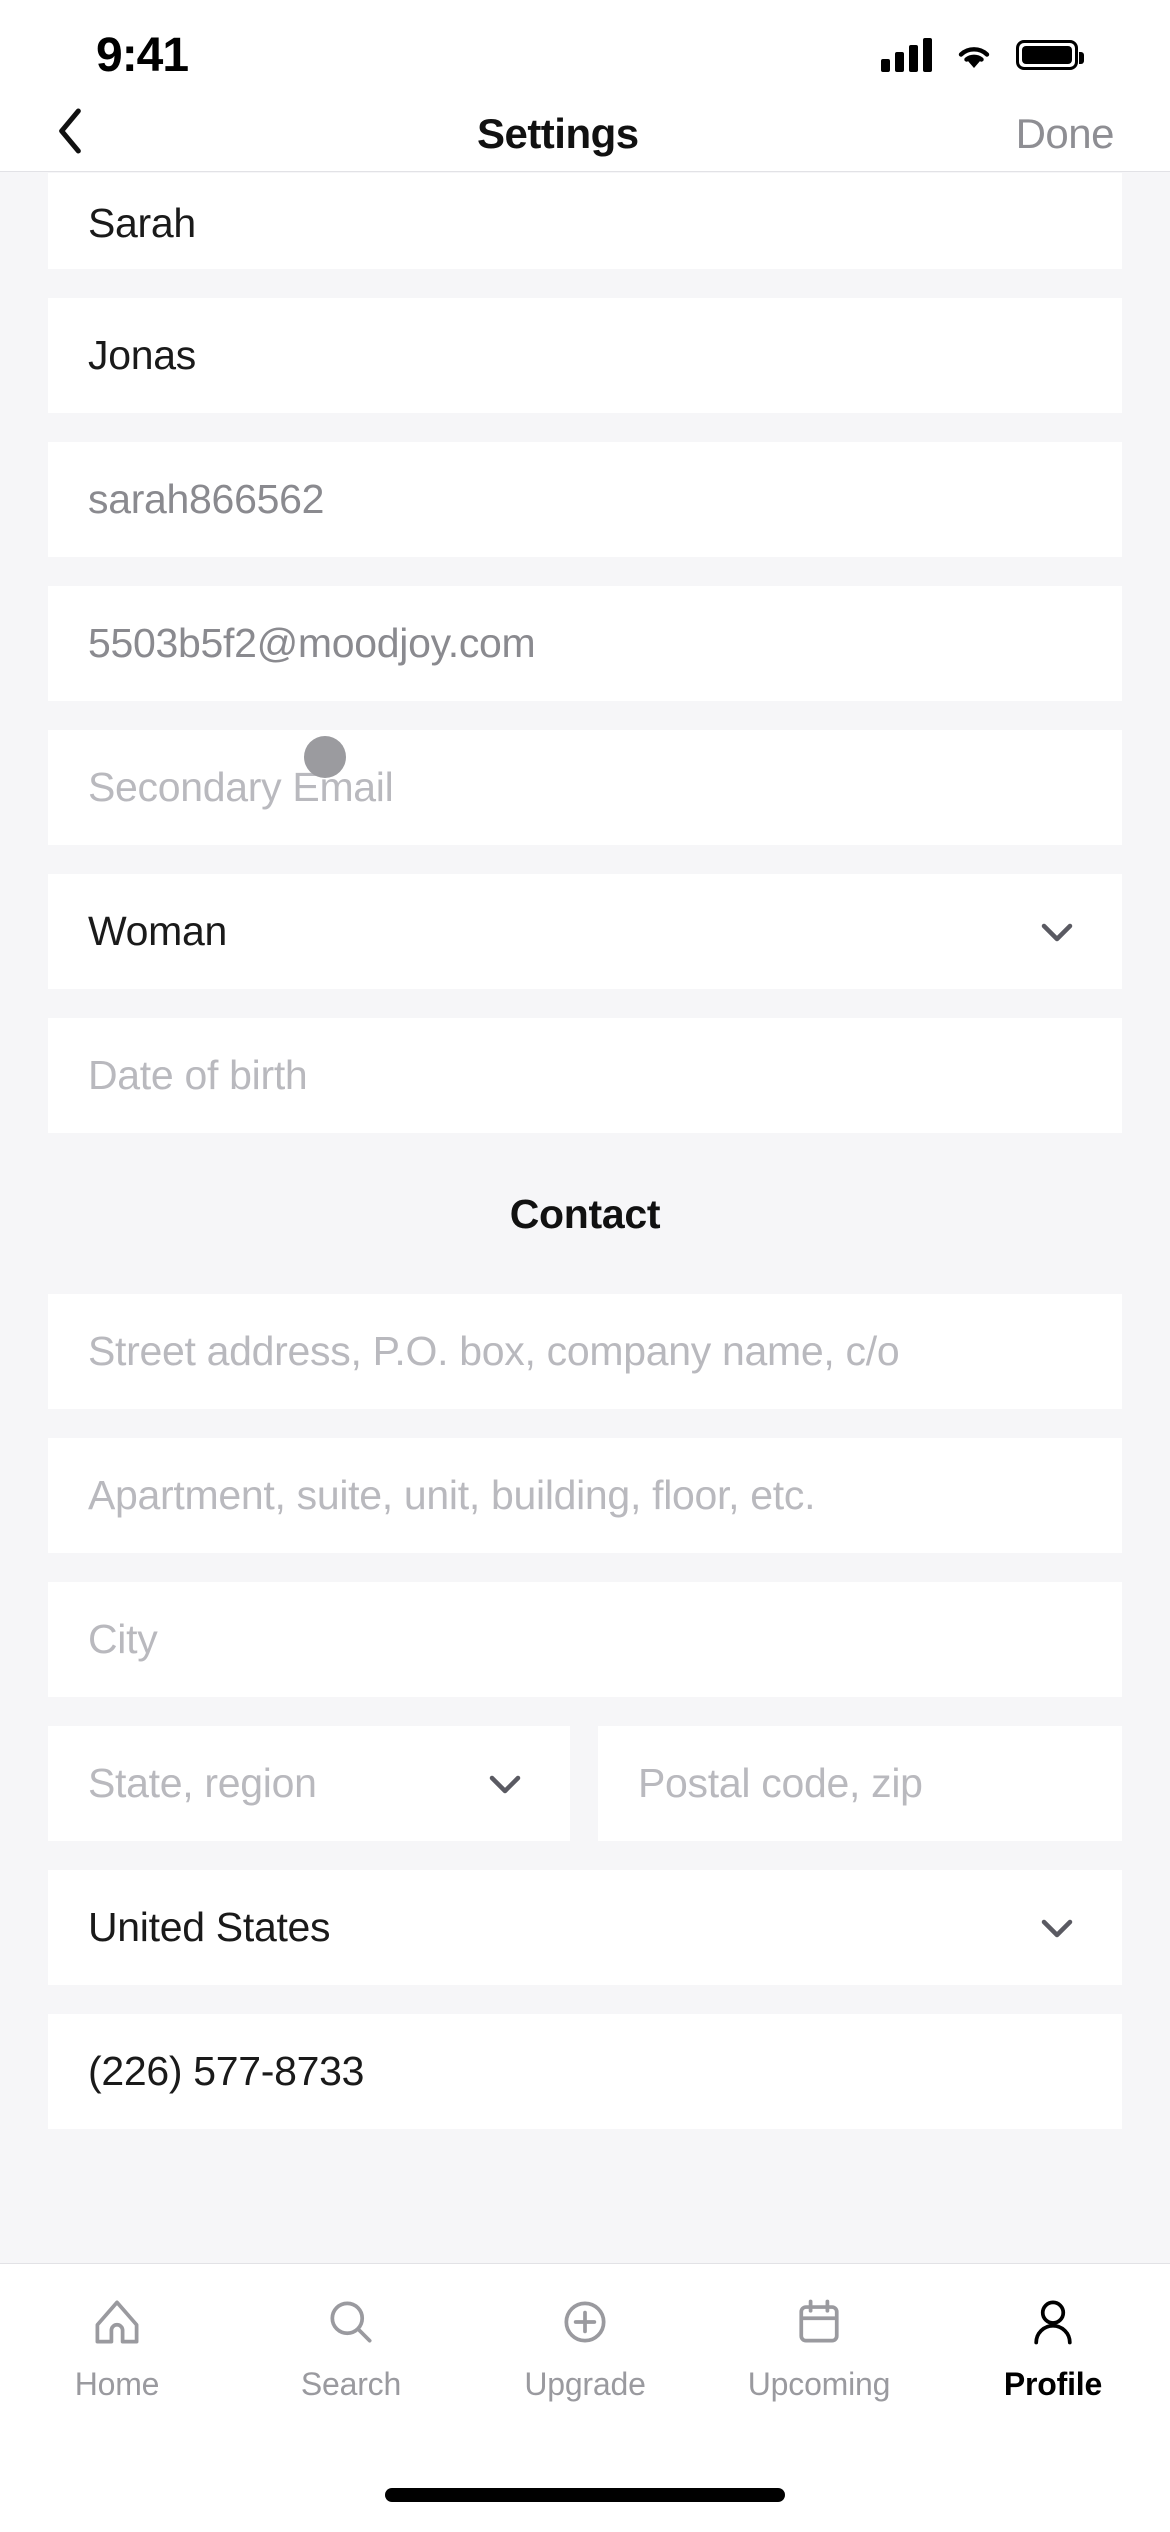  I want to click on last-name-field: Jonas, so click(585, 355).